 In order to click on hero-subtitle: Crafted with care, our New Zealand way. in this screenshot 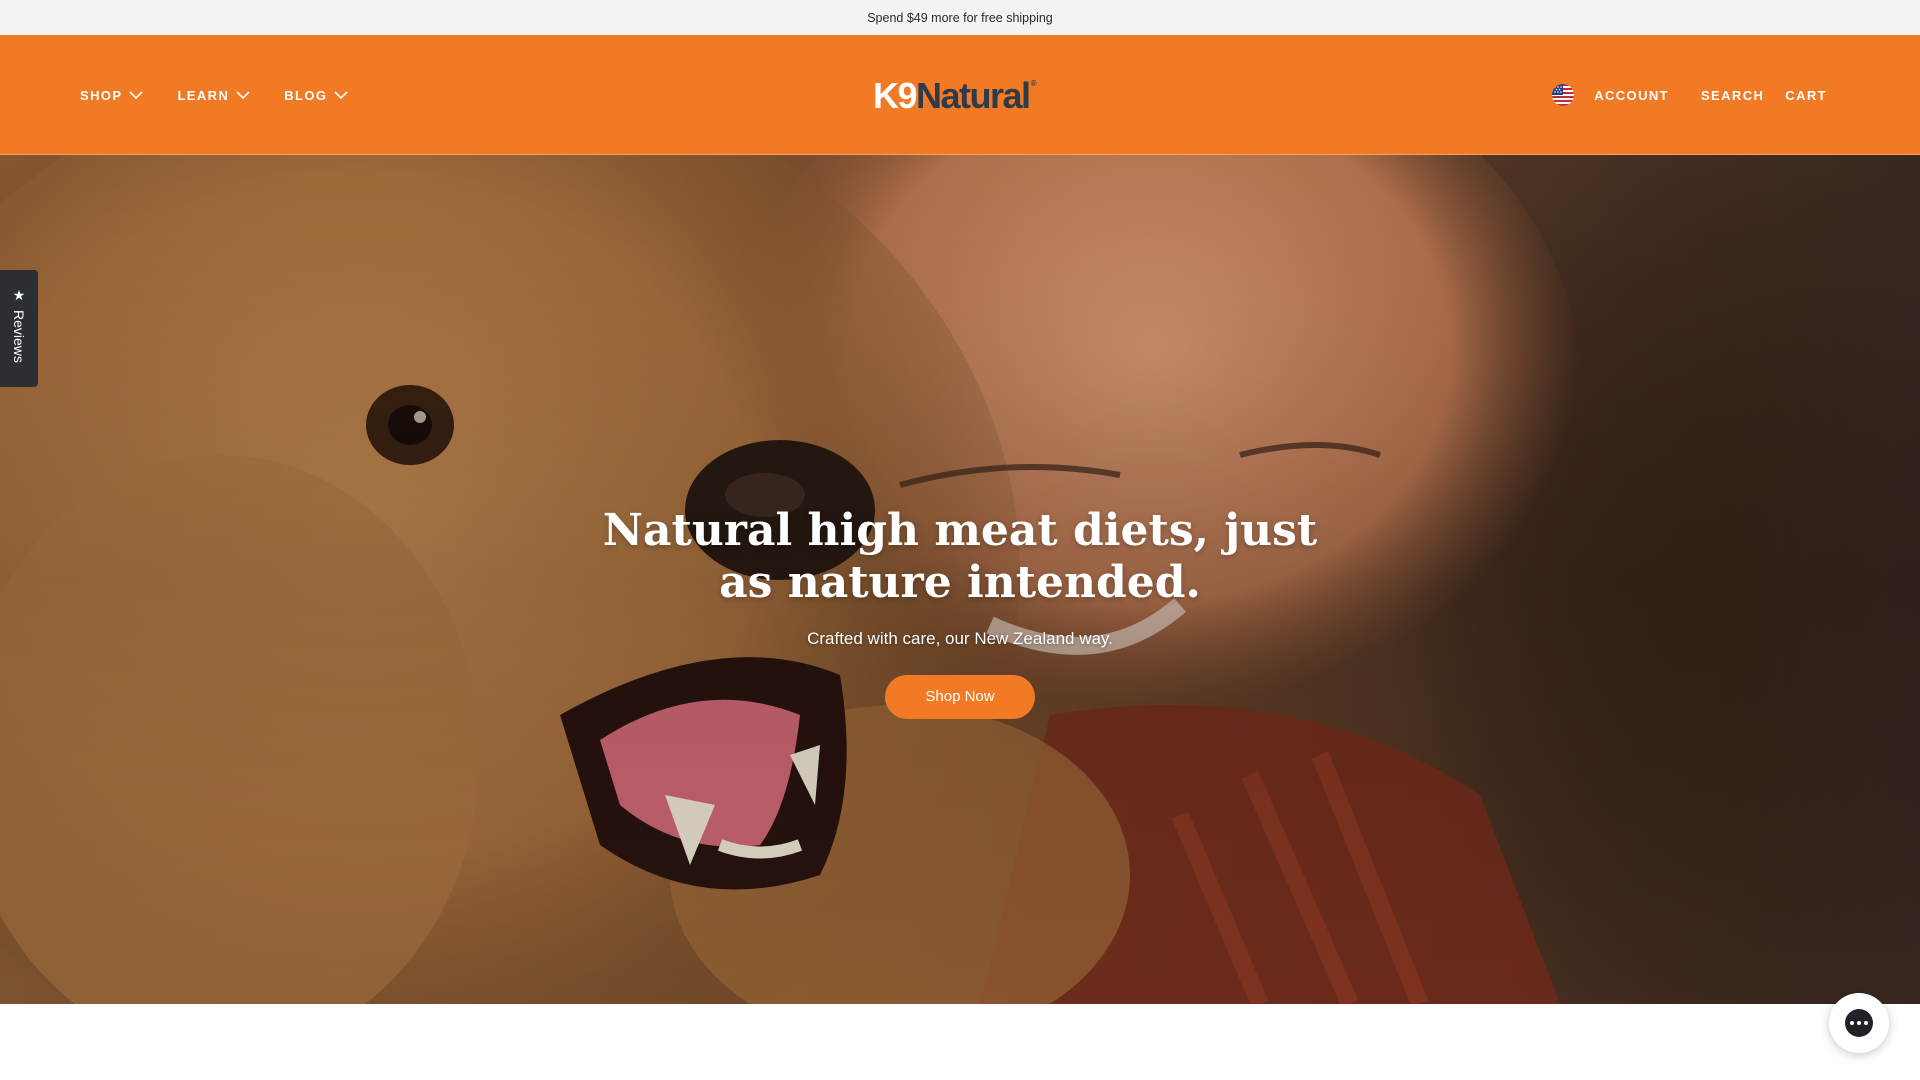, I will do `click(960, 638)`.